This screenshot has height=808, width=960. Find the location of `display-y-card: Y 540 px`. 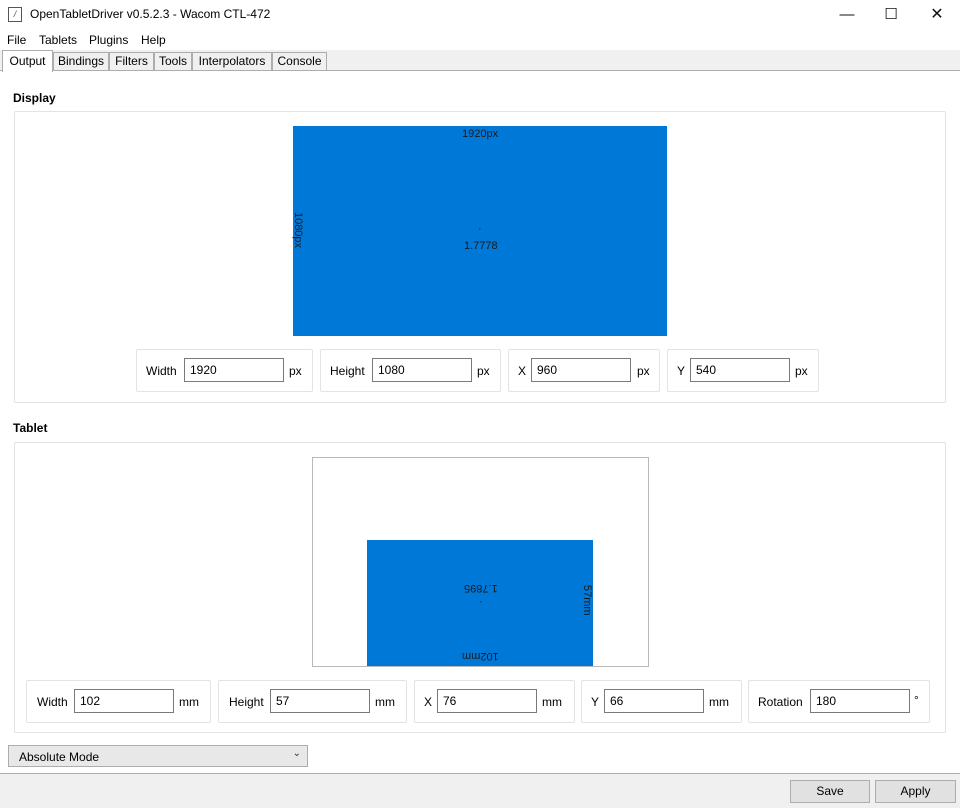

display-y-card: Y 540 px is located at coordinates (743, 370).